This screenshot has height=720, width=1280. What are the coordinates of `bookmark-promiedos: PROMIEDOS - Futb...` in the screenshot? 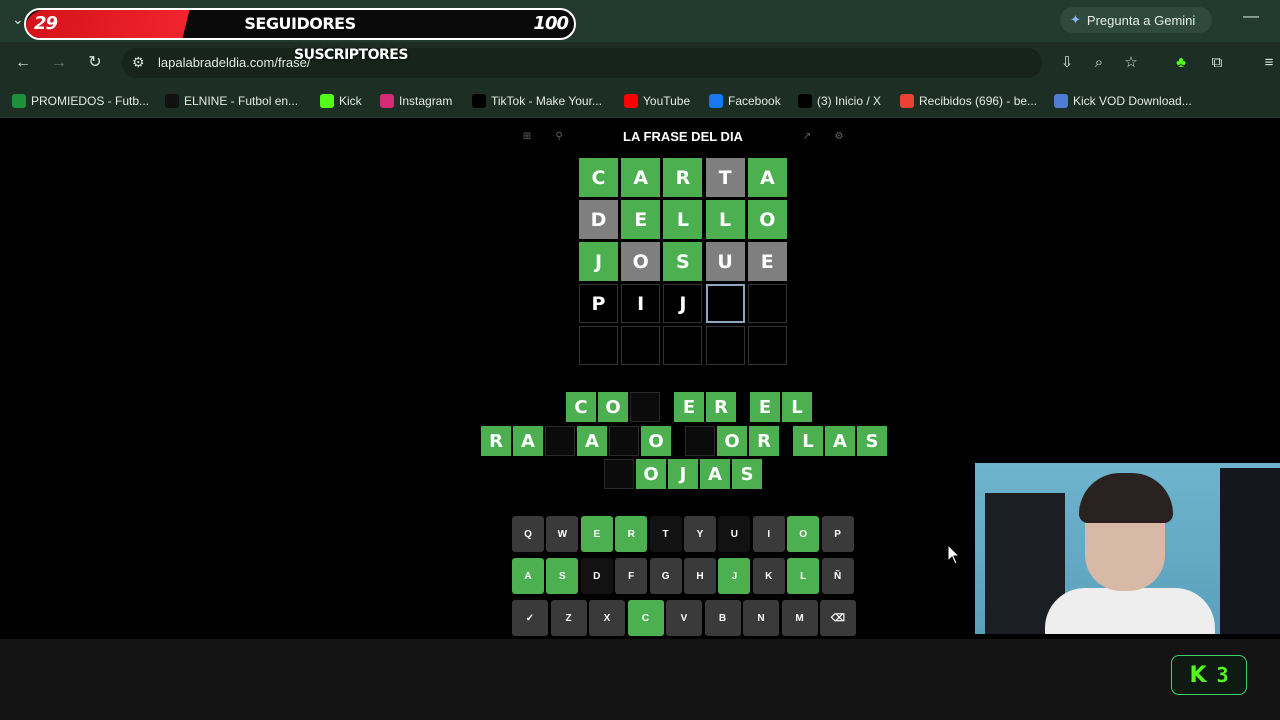 It's located at (80, 101).